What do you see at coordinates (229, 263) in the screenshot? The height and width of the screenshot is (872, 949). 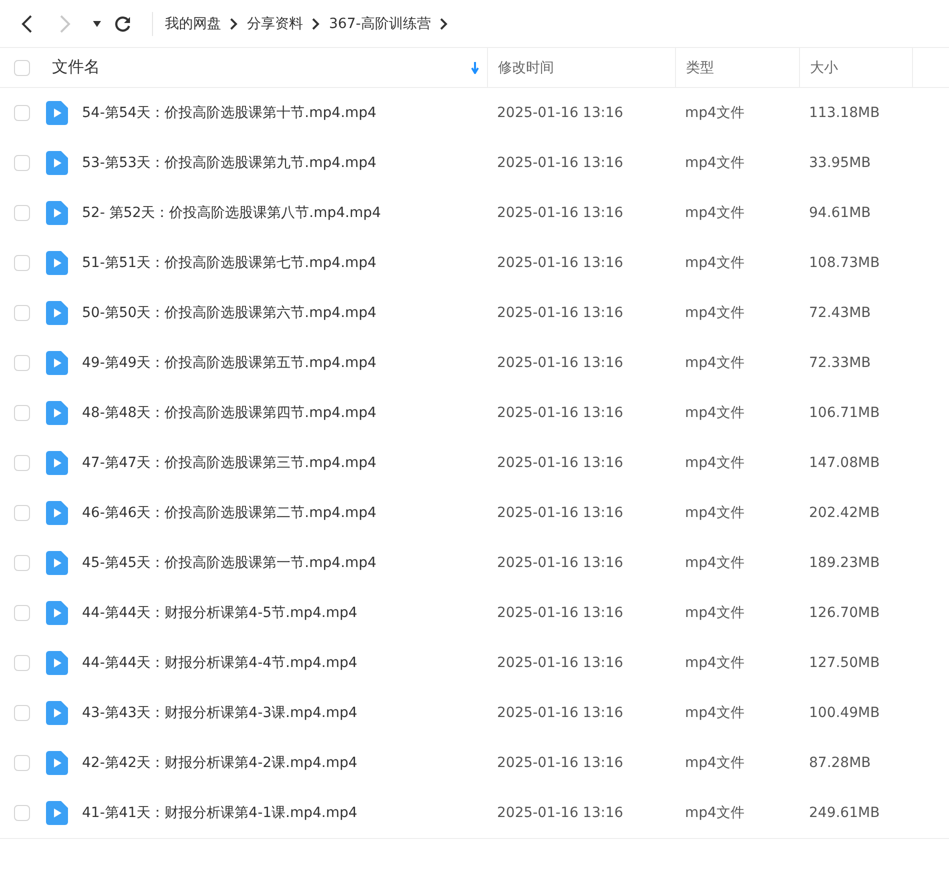 I see `file-name: 51-第51天：价投高阶选股课第七节.mp4.mp4` at bounding box center [229, 263].